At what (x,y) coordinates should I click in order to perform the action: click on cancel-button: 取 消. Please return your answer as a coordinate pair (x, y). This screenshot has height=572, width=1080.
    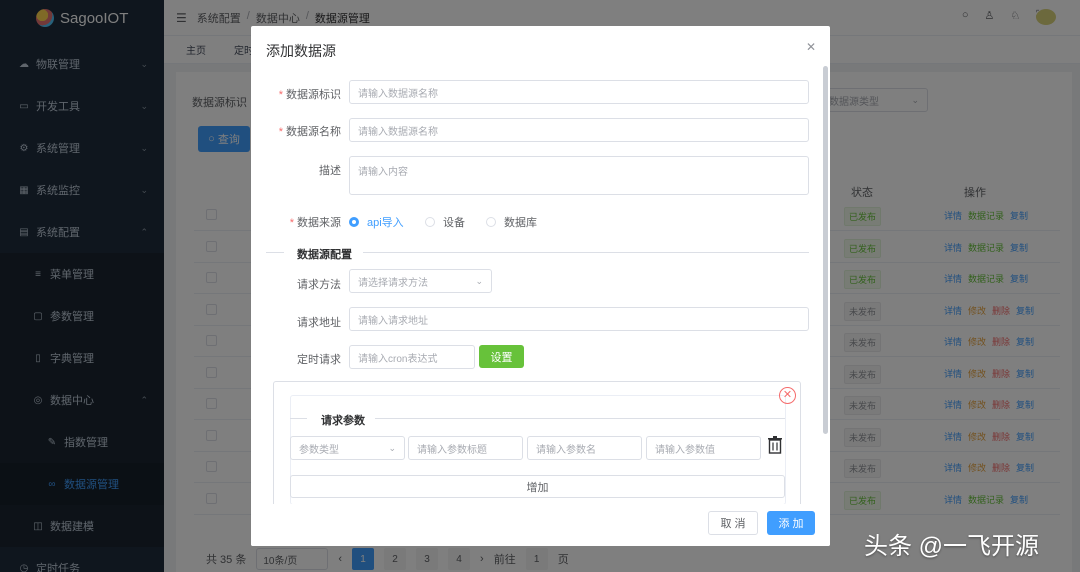
    Looking at the image, I should click on (733, 523).